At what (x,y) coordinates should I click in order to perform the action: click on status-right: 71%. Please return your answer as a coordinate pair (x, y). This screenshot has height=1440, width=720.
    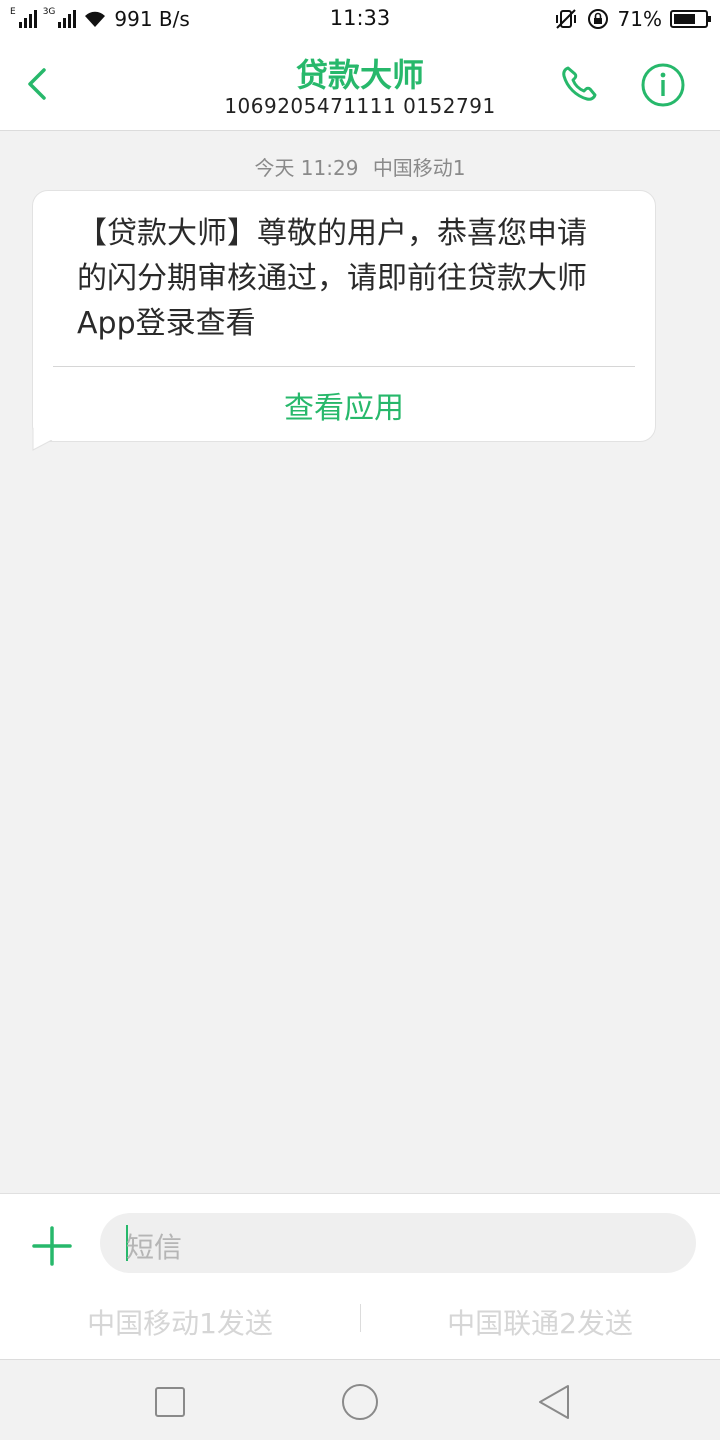
    Looking at the image, I should click on (632, 19).